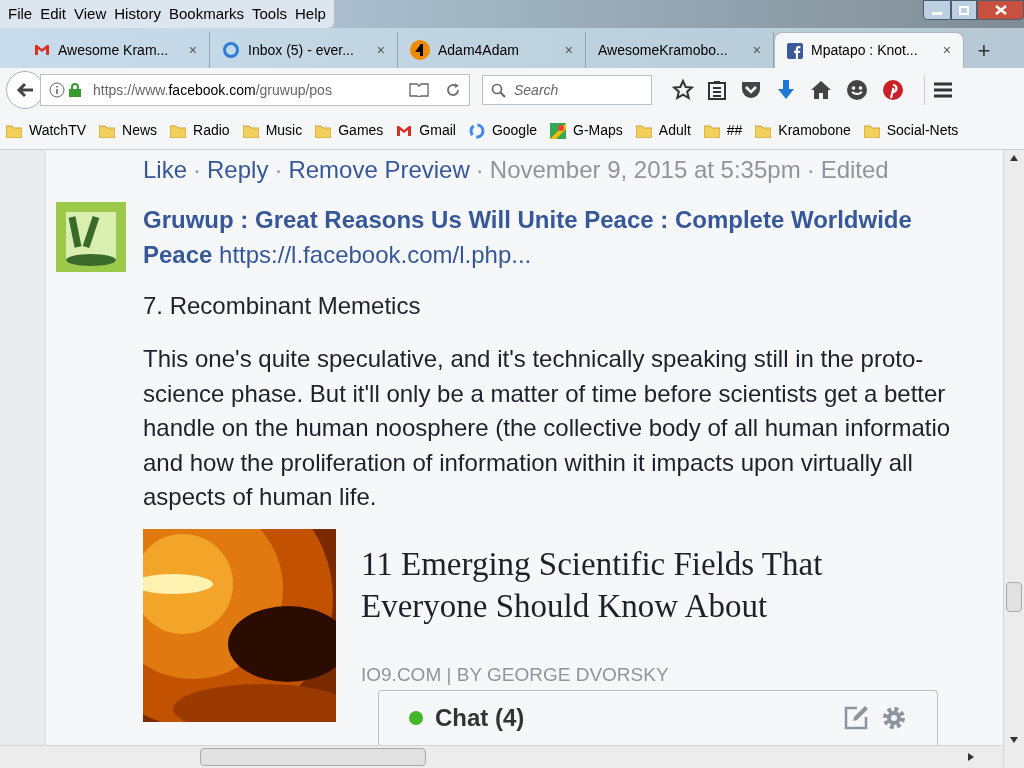 The height and width of the screenshot is (768, 1024). I want to click on minimize-button, so click(937, 10).